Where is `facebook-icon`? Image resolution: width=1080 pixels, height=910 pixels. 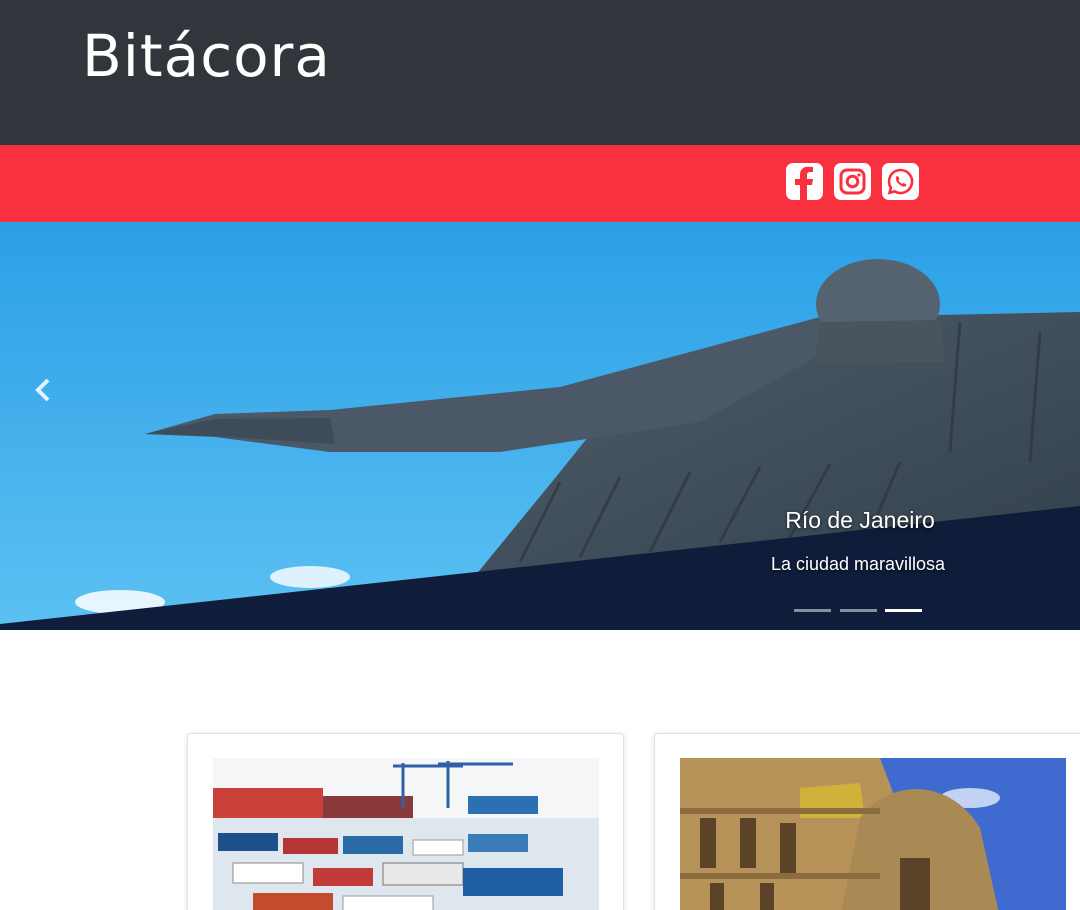 facebook-icon is located at coordinates (804, 181).